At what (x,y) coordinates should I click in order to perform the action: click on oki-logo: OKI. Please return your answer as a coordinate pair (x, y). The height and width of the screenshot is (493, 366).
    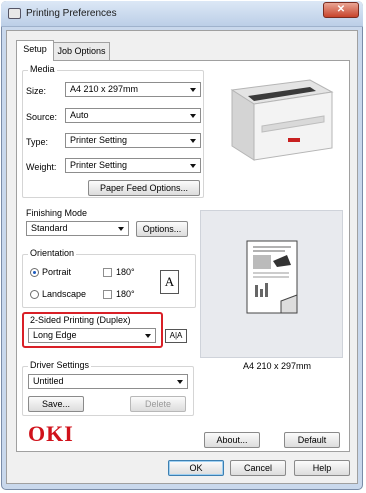
    Looking at the image, I should click on (51, 433).